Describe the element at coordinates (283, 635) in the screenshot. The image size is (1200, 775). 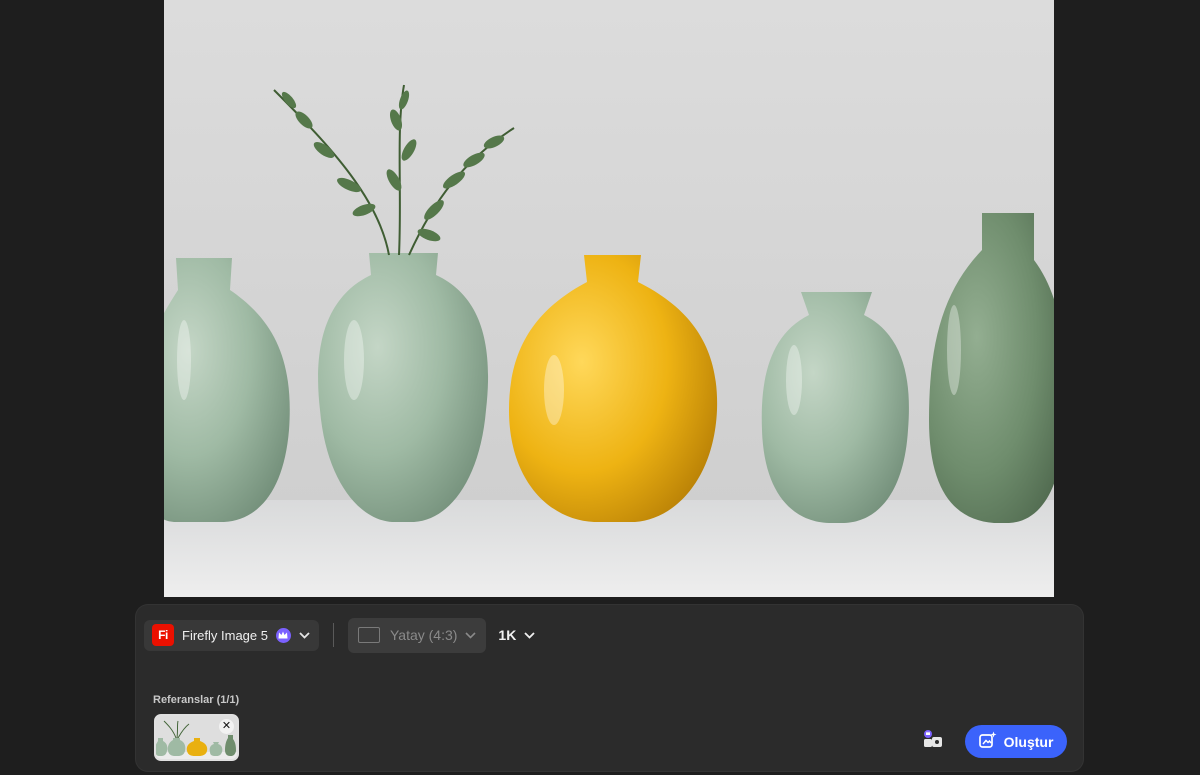
I see `crown-icon` at that location.